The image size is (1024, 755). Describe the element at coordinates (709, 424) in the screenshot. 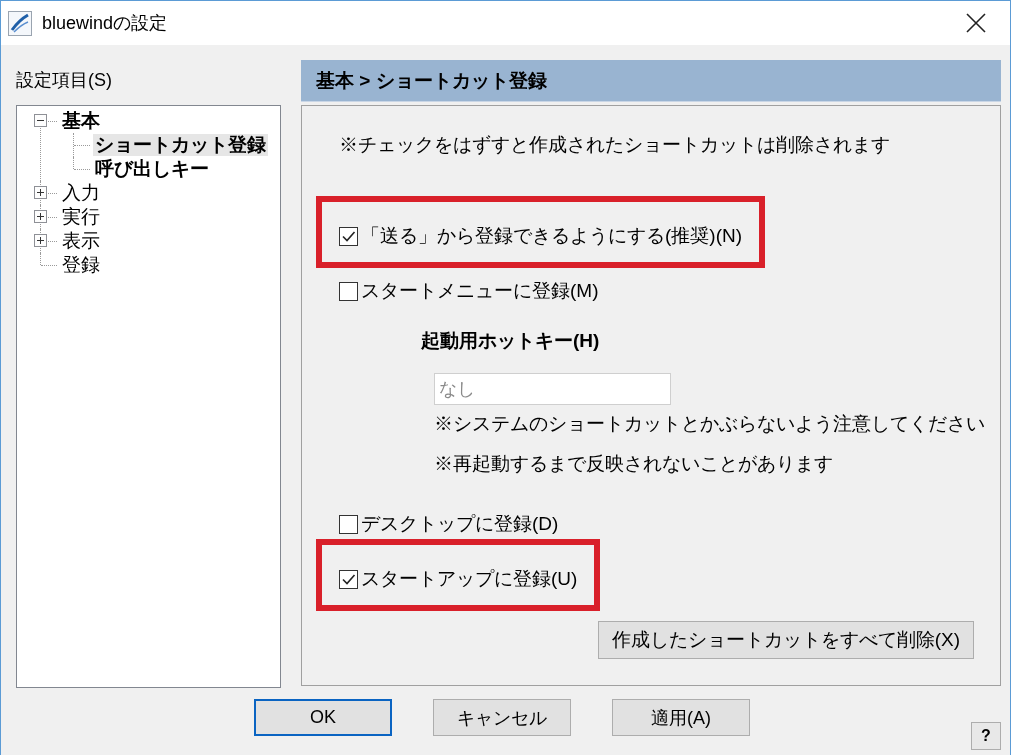

I see `note-text: ※システムのショートカットとかぶらないよう注意してください` at that location.